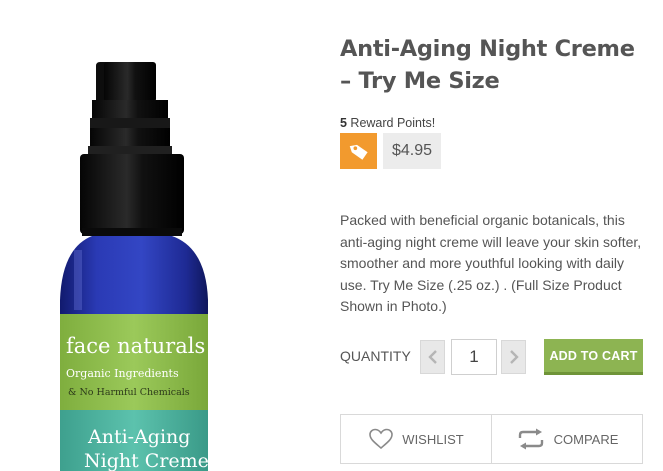 The image size is (663, 471). I want to click on chevron-right-icon, so click(514, 357).